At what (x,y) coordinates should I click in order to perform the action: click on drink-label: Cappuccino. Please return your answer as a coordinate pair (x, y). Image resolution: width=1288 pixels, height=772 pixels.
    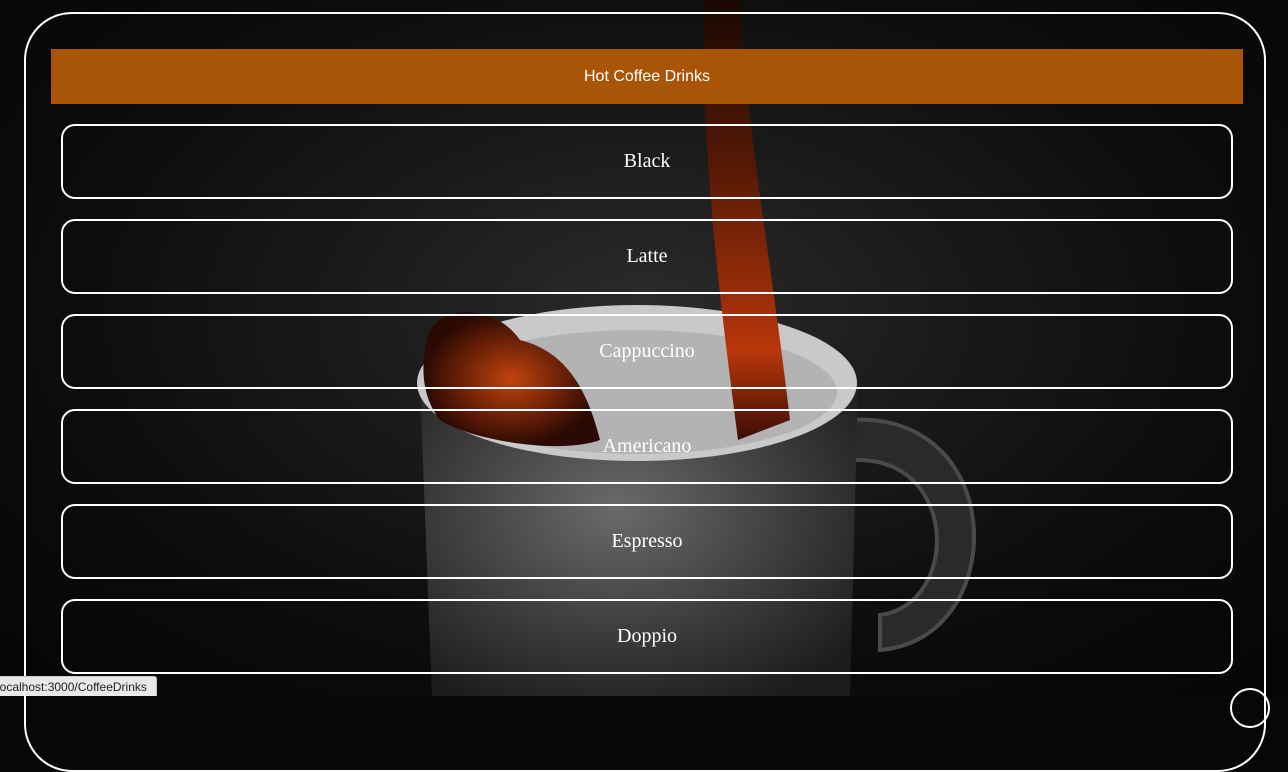
    Looking at the image, I should click on (647, 351).